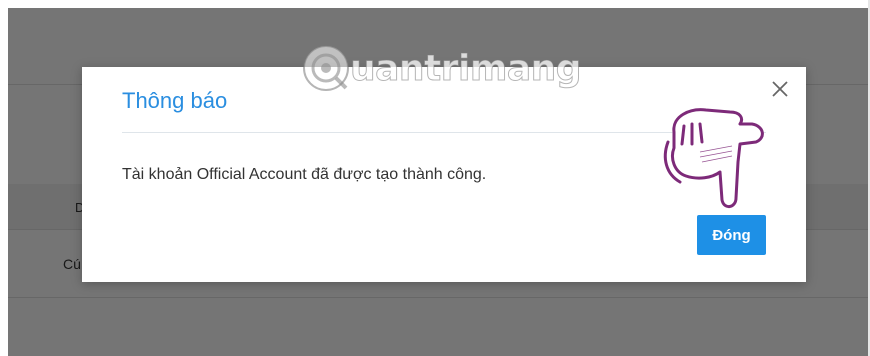 Image resolution: width=870 pixels, height=356 pixels. I want to click on dialog-divider, so click(444, 132).